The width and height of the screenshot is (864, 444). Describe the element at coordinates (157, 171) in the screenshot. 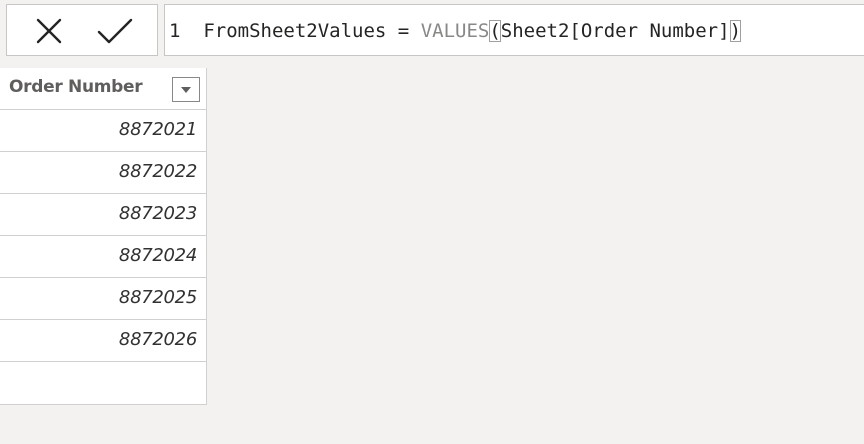

I see `table-cell: 8872022` at that location.